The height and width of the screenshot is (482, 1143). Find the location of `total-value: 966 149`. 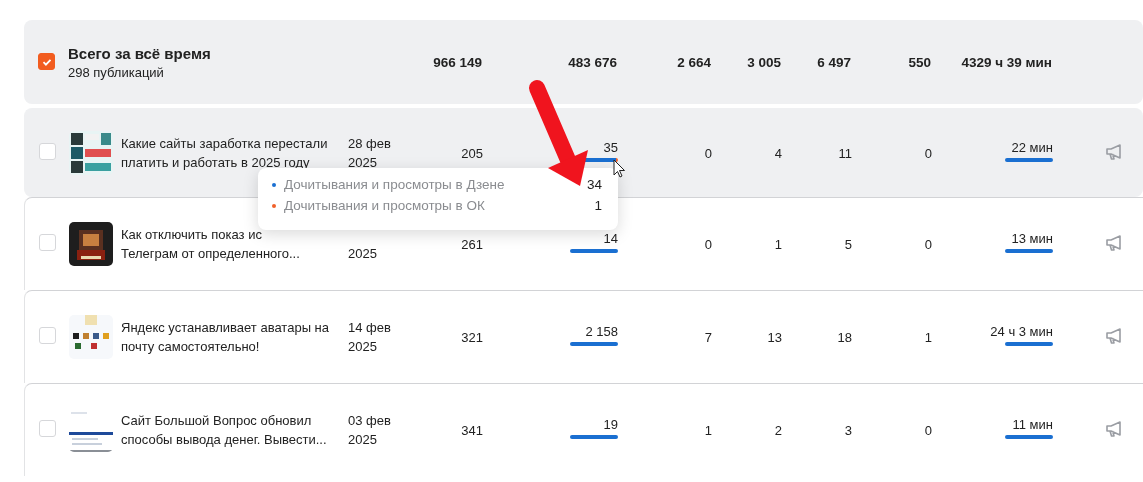

total-value: 966 149 is located at coordinates (457, 62).